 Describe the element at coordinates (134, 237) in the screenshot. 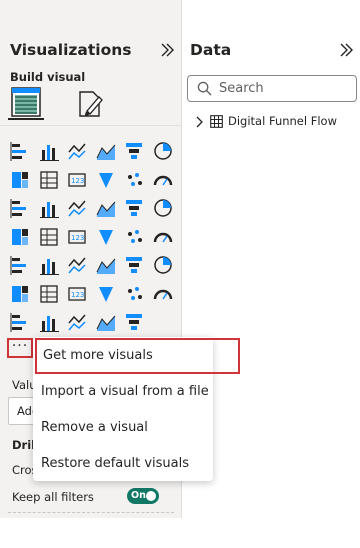

I see `card-icon` at that location.